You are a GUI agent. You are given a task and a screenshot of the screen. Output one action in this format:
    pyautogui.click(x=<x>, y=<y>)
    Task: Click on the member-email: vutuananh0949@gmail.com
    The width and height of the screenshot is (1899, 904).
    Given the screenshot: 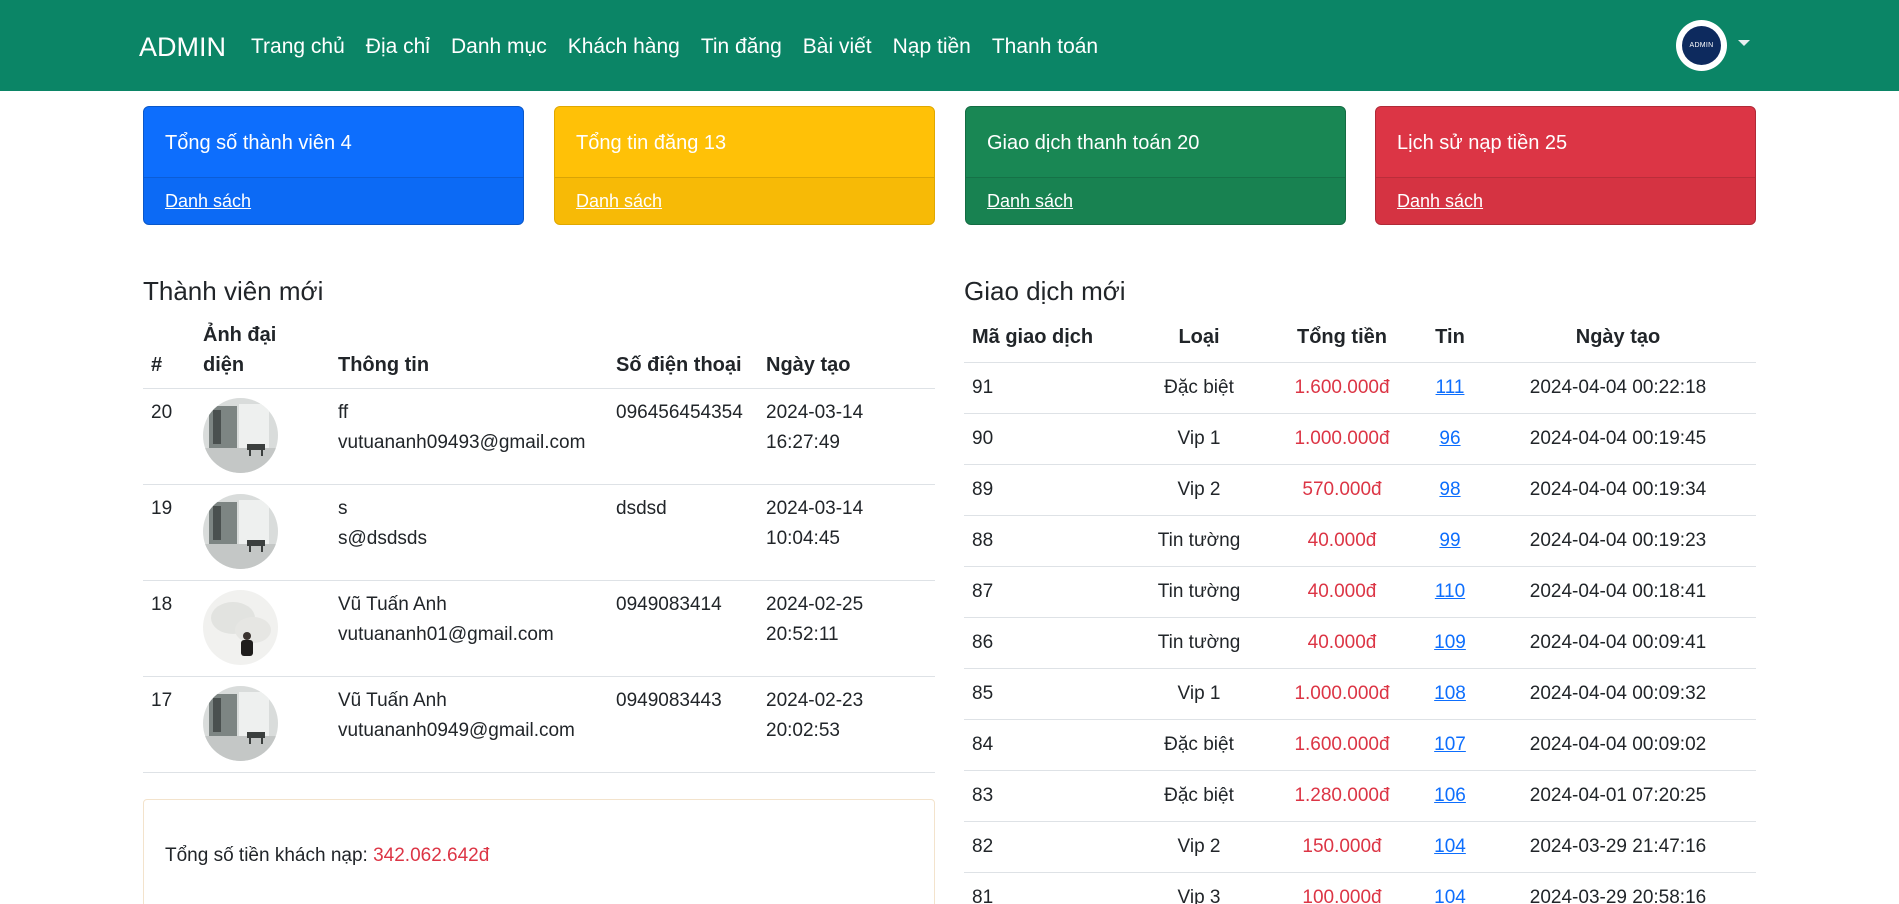 What is the action you would take?
    pyautogui.click(x=456, y=730)
    